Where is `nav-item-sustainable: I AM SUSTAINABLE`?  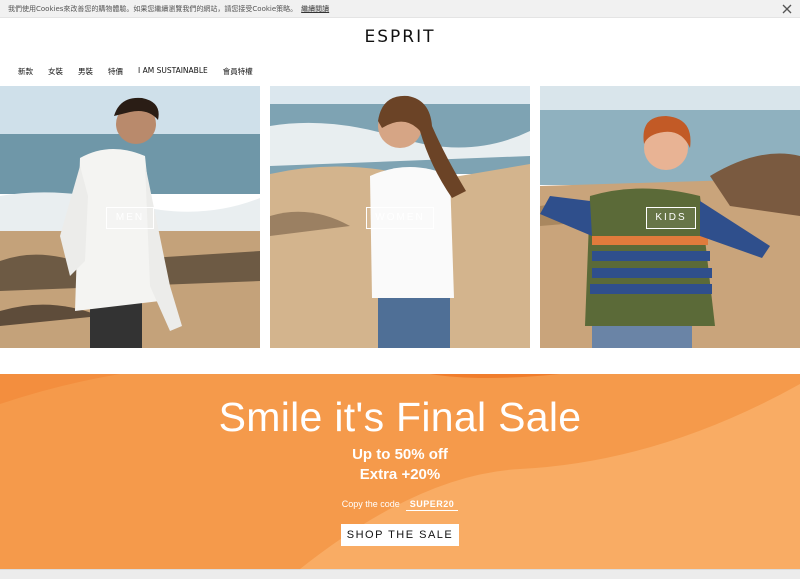 nav-item-sustainable: I AM SUSTAINABLE is located at coordinates (173, 71).